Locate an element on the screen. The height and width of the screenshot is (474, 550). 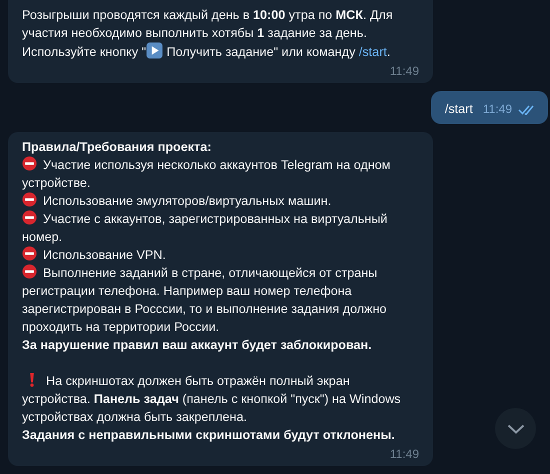
chevron-down-icon is located at coordinates (515, 429).